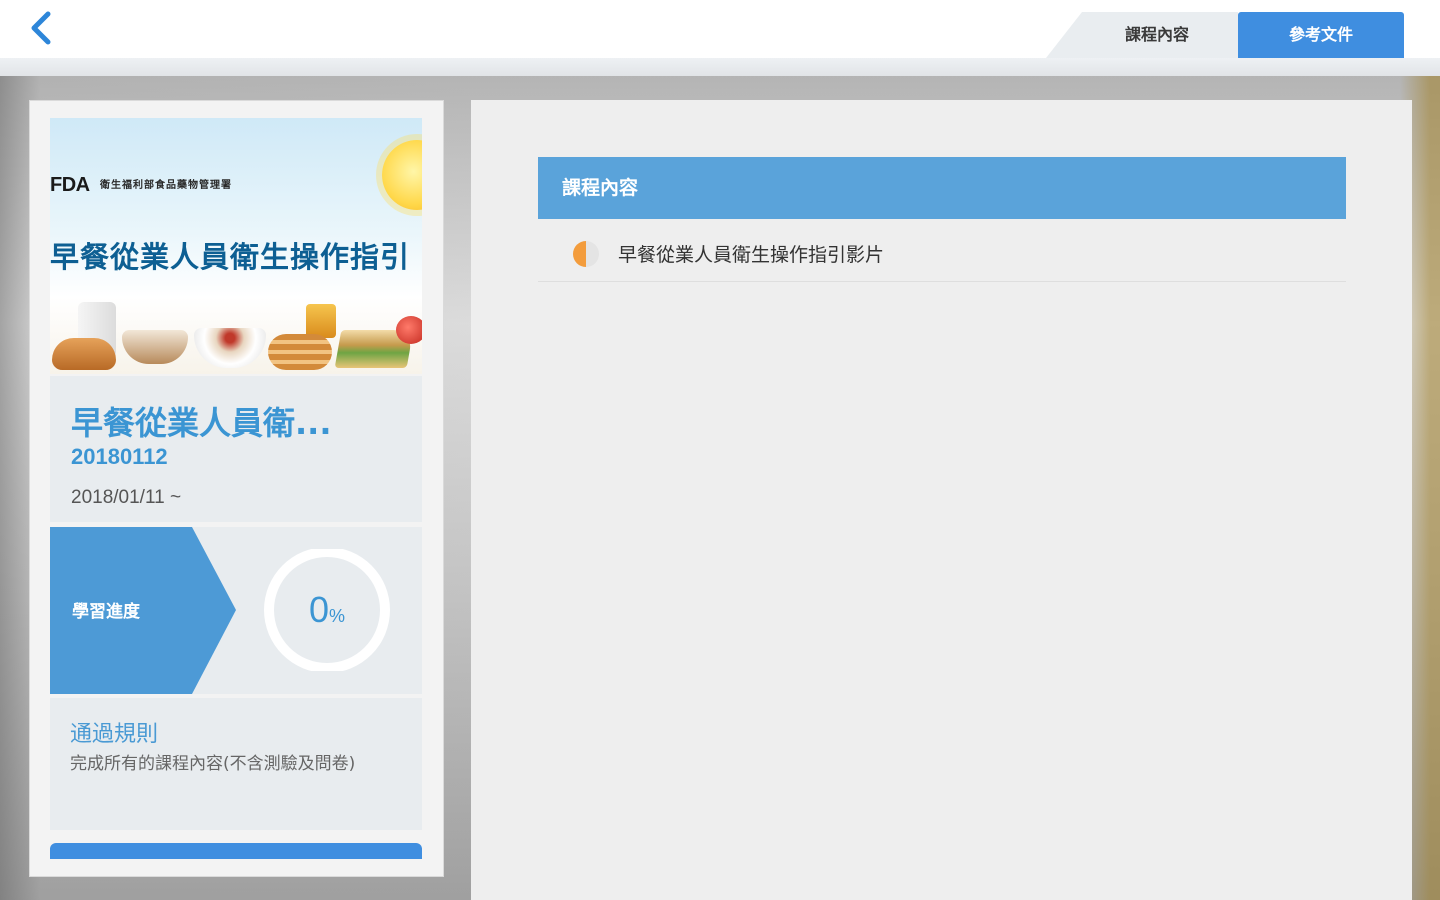 The width and height of the screenshot is (1440, 900). I want to click on half-circle-status-icon, so click(586, 254).